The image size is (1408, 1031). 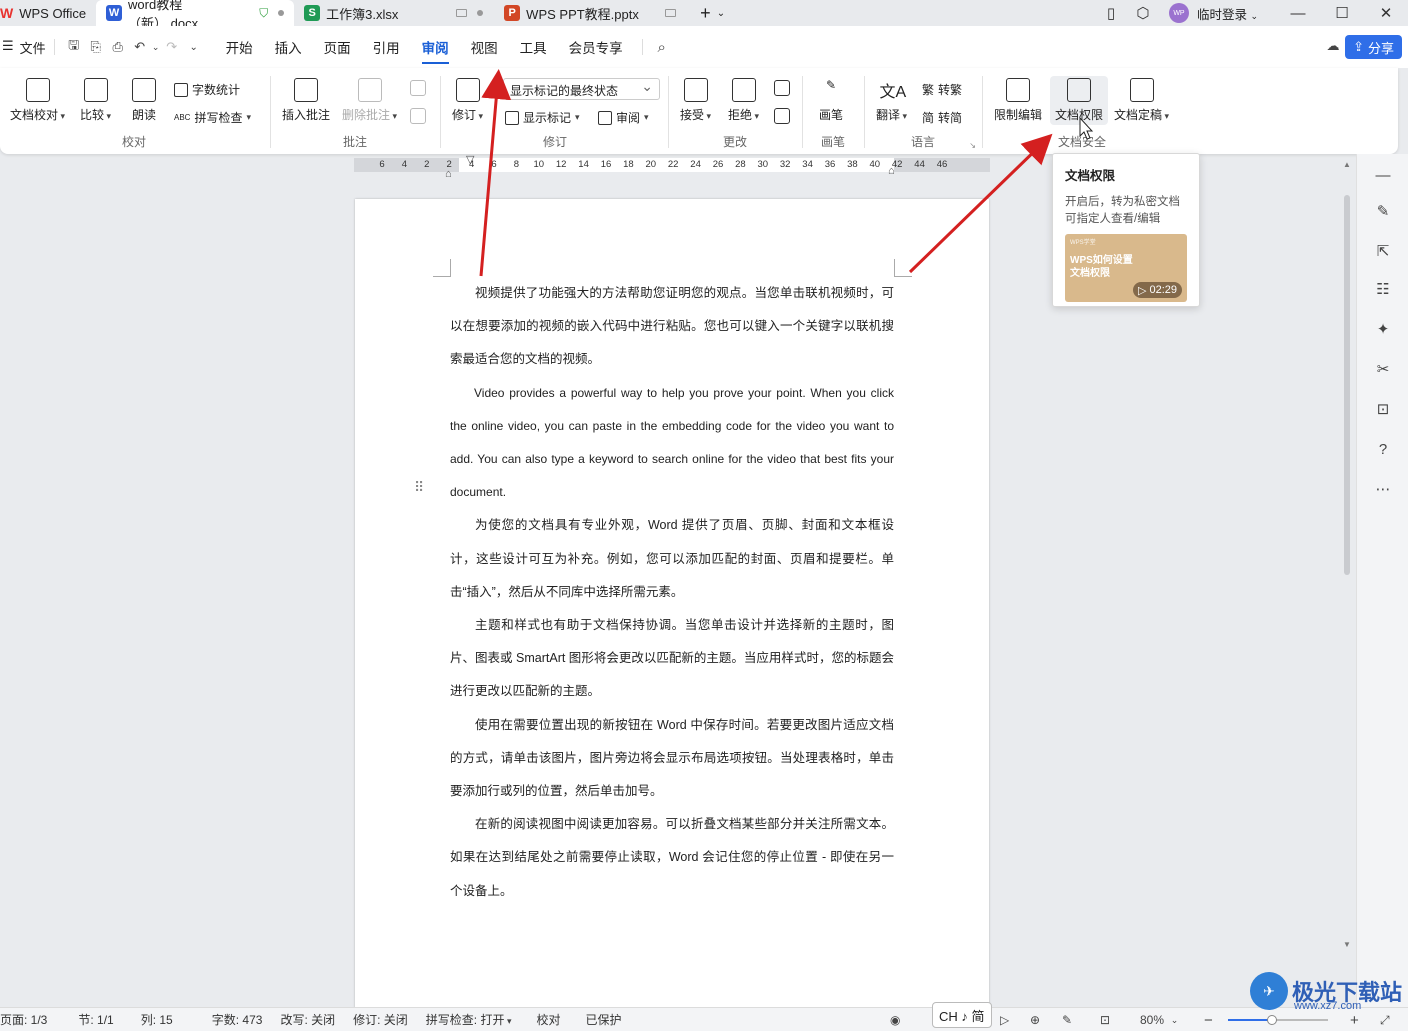 What do you see at coordinates (1383, 176) in the screenshot?
I see `collapse-icon: —` at bounding box center [1383, 176].